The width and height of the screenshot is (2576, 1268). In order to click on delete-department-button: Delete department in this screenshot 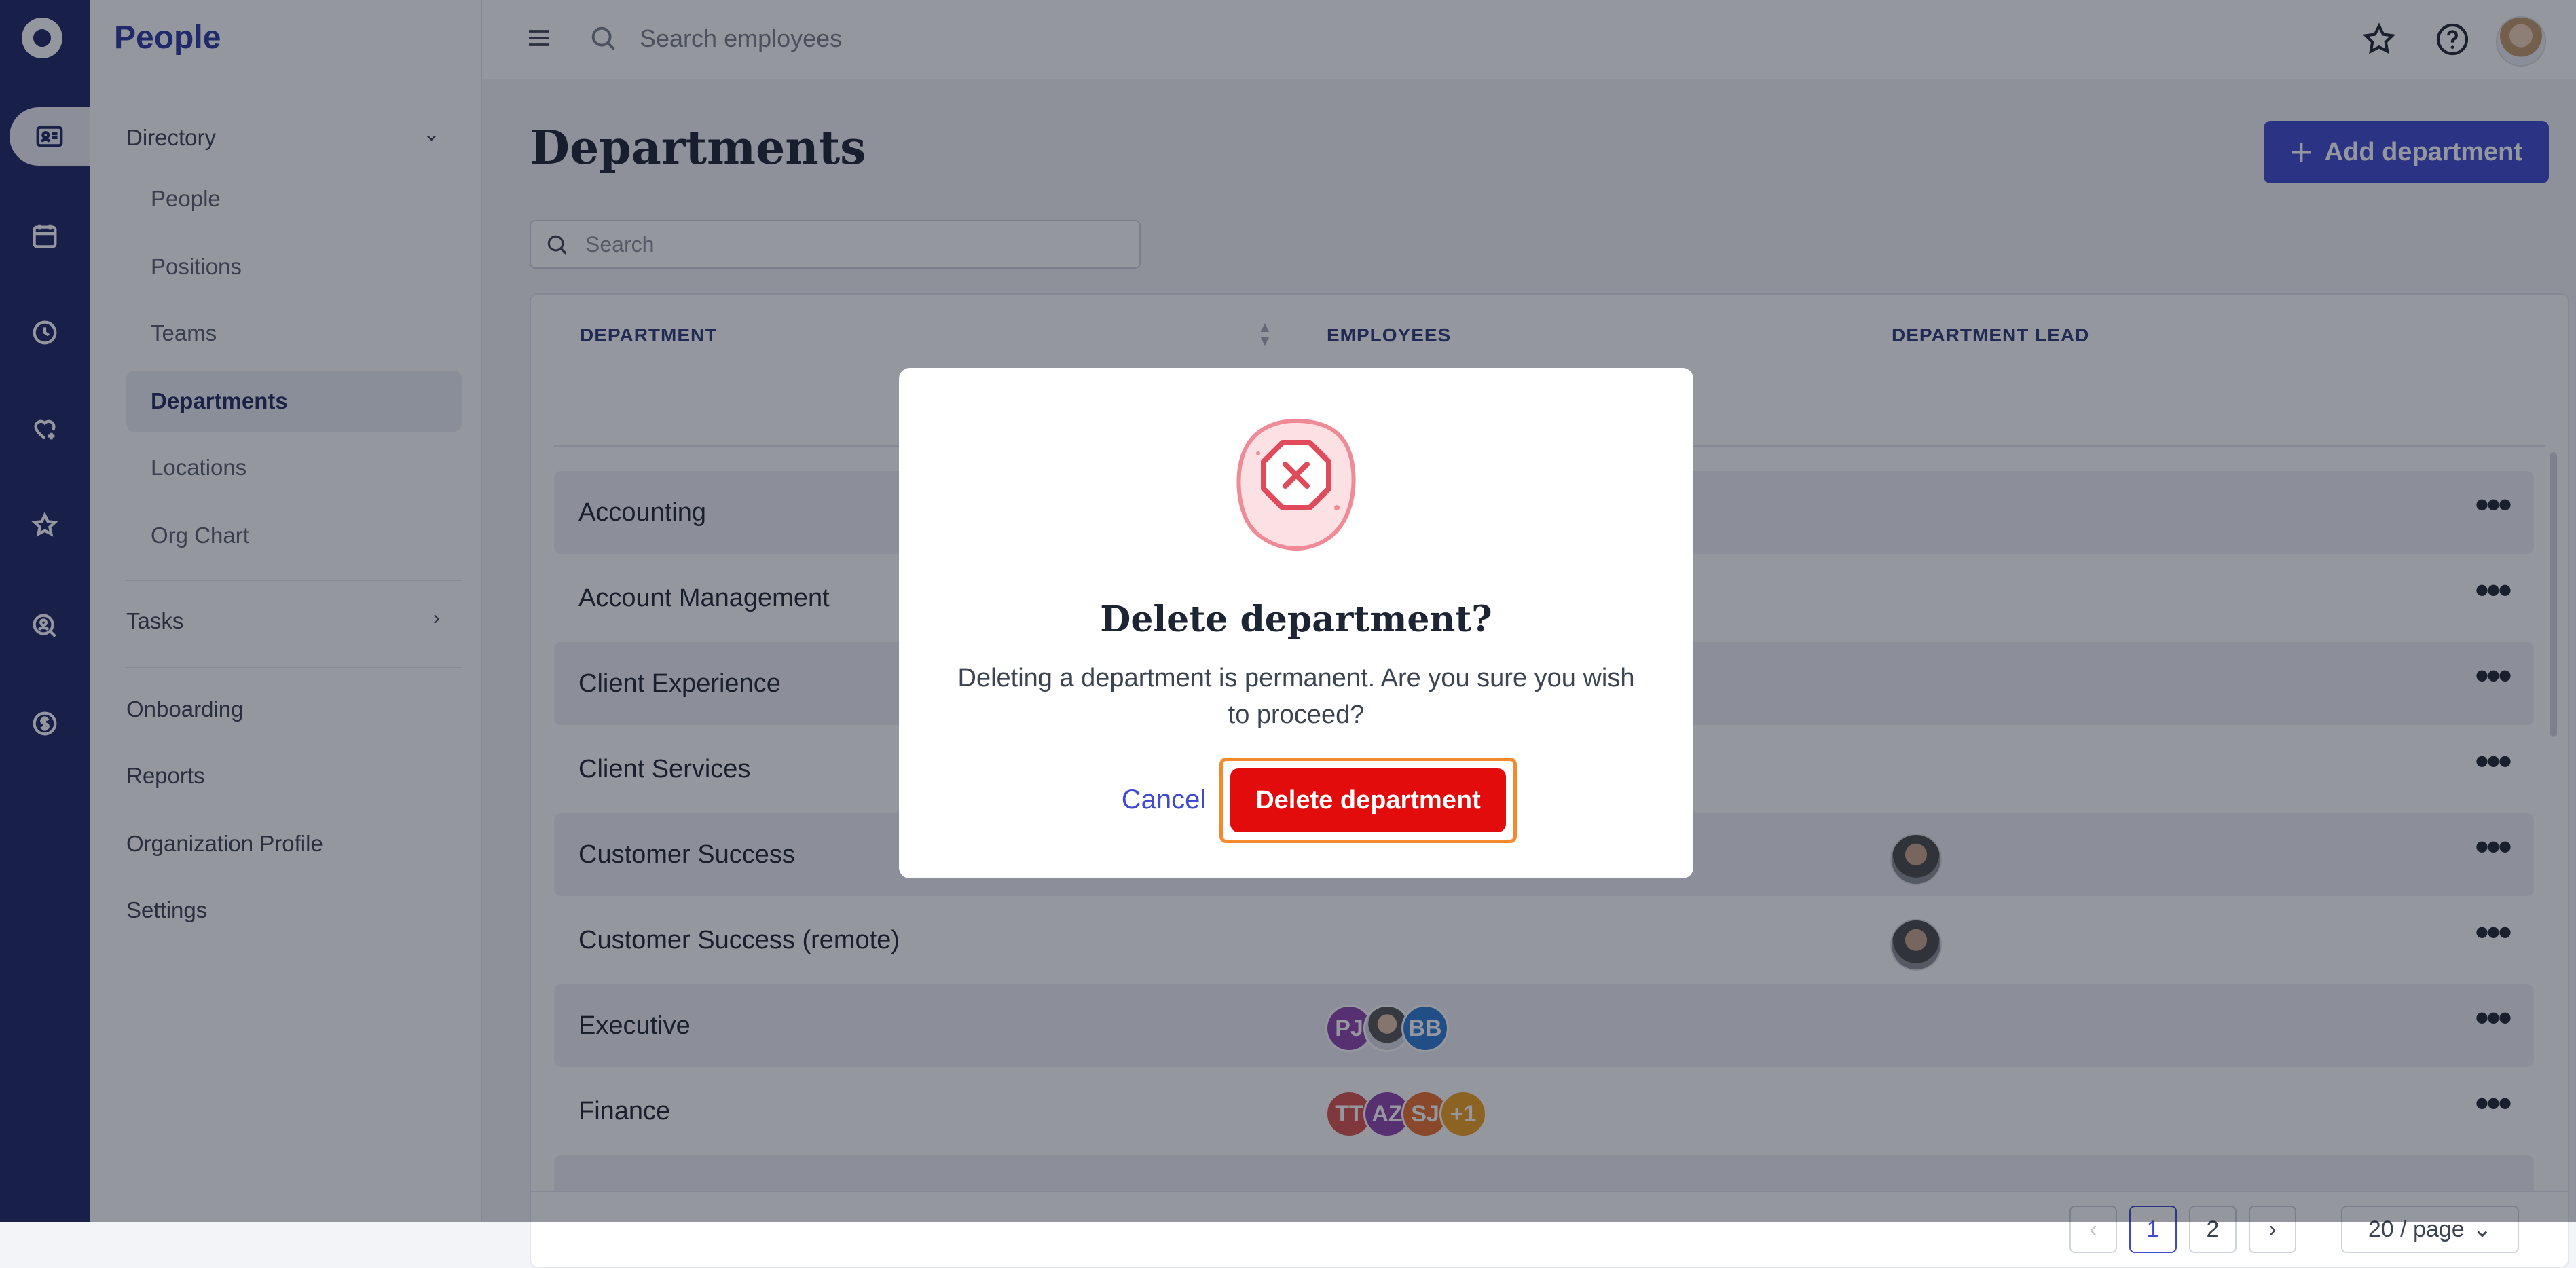, I will do `click(1368, 800)`.